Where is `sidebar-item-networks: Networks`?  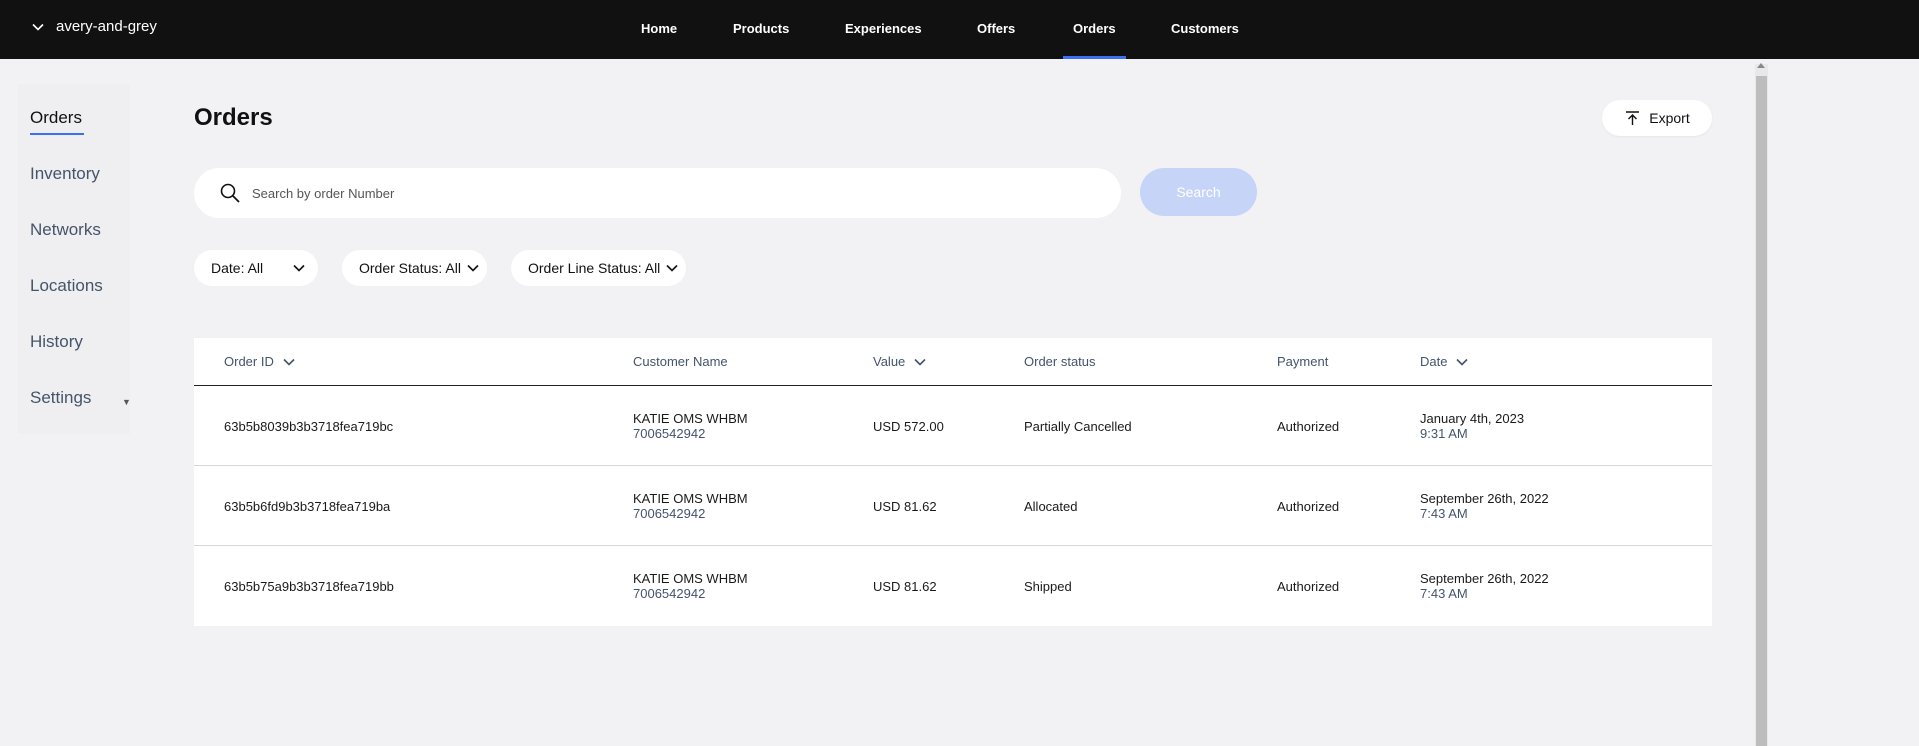
sidebar-item-networks: Networks is located at coordinates (65, 230).